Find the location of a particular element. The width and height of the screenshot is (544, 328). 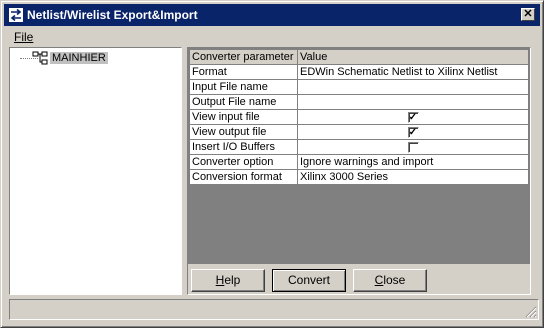

param-label: Conversion format is located at coordinates (243, 177).